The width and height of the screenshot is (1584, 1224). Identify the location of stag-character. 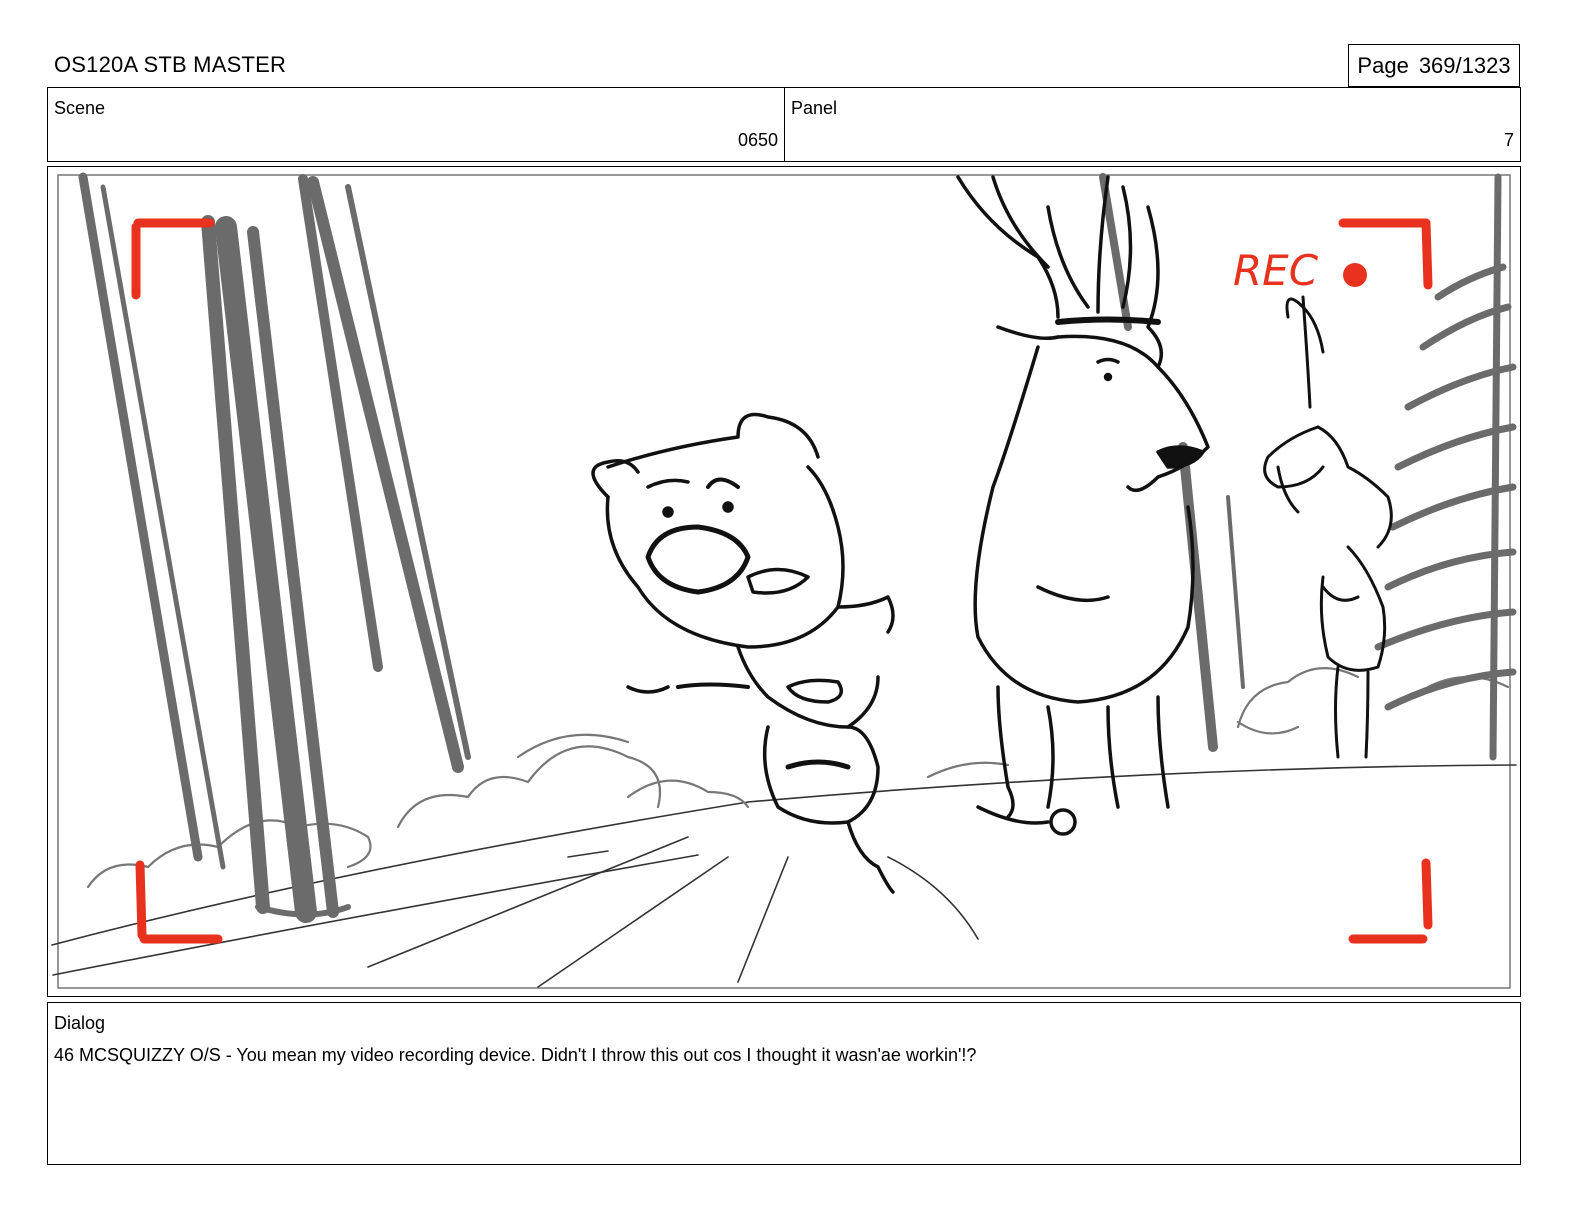
(1083, 505).